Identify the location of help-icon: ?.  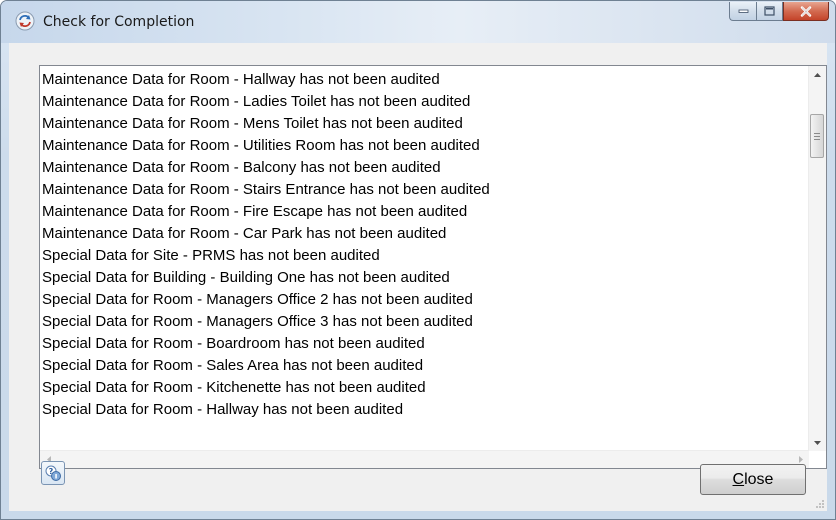
(53, 473).